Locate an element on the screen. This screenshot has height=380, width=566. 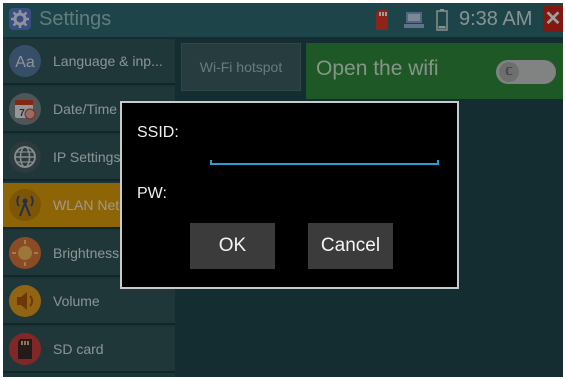
ssid-input is located at coordinates (325, 148).